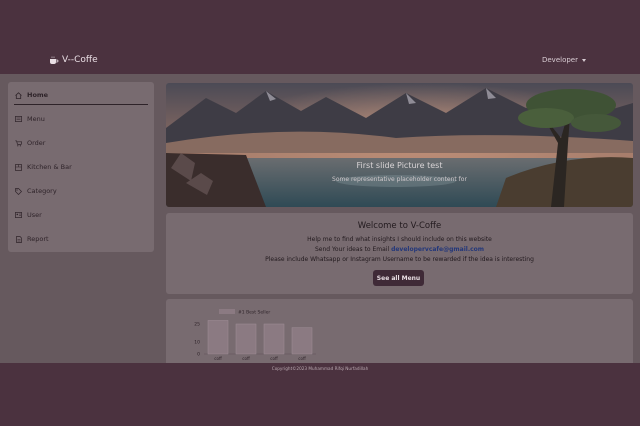  What do you see at coordinates (197, 343) in the screenshot?
I see `y-tick-label: 10` at bounding box center [197, 343].